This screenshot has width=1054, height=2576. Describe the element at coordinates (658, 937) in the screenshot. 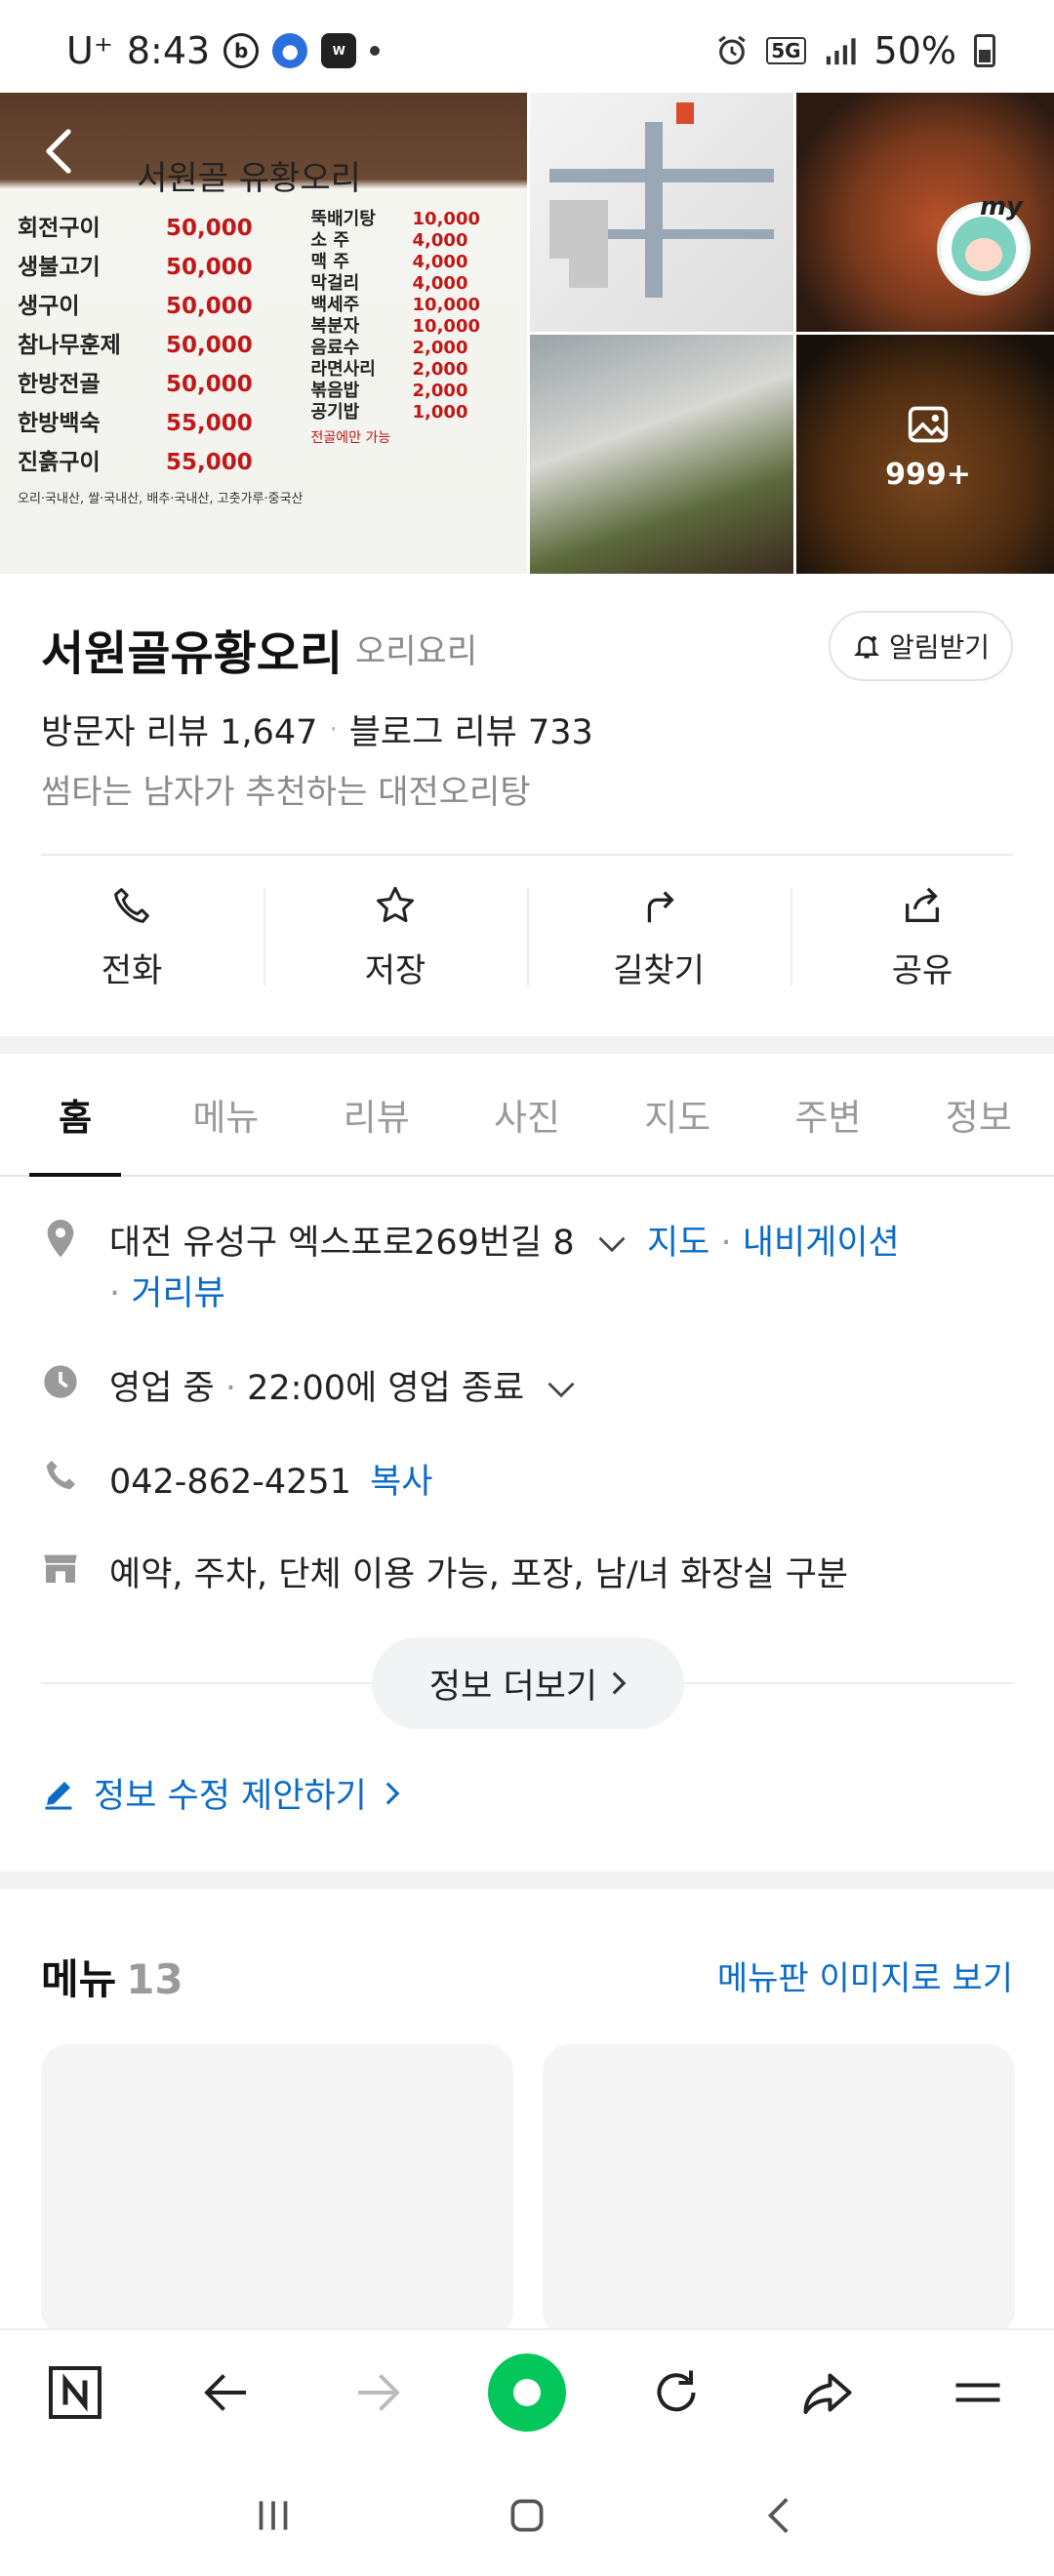

I see `directions-button: 길찾기` at that location.